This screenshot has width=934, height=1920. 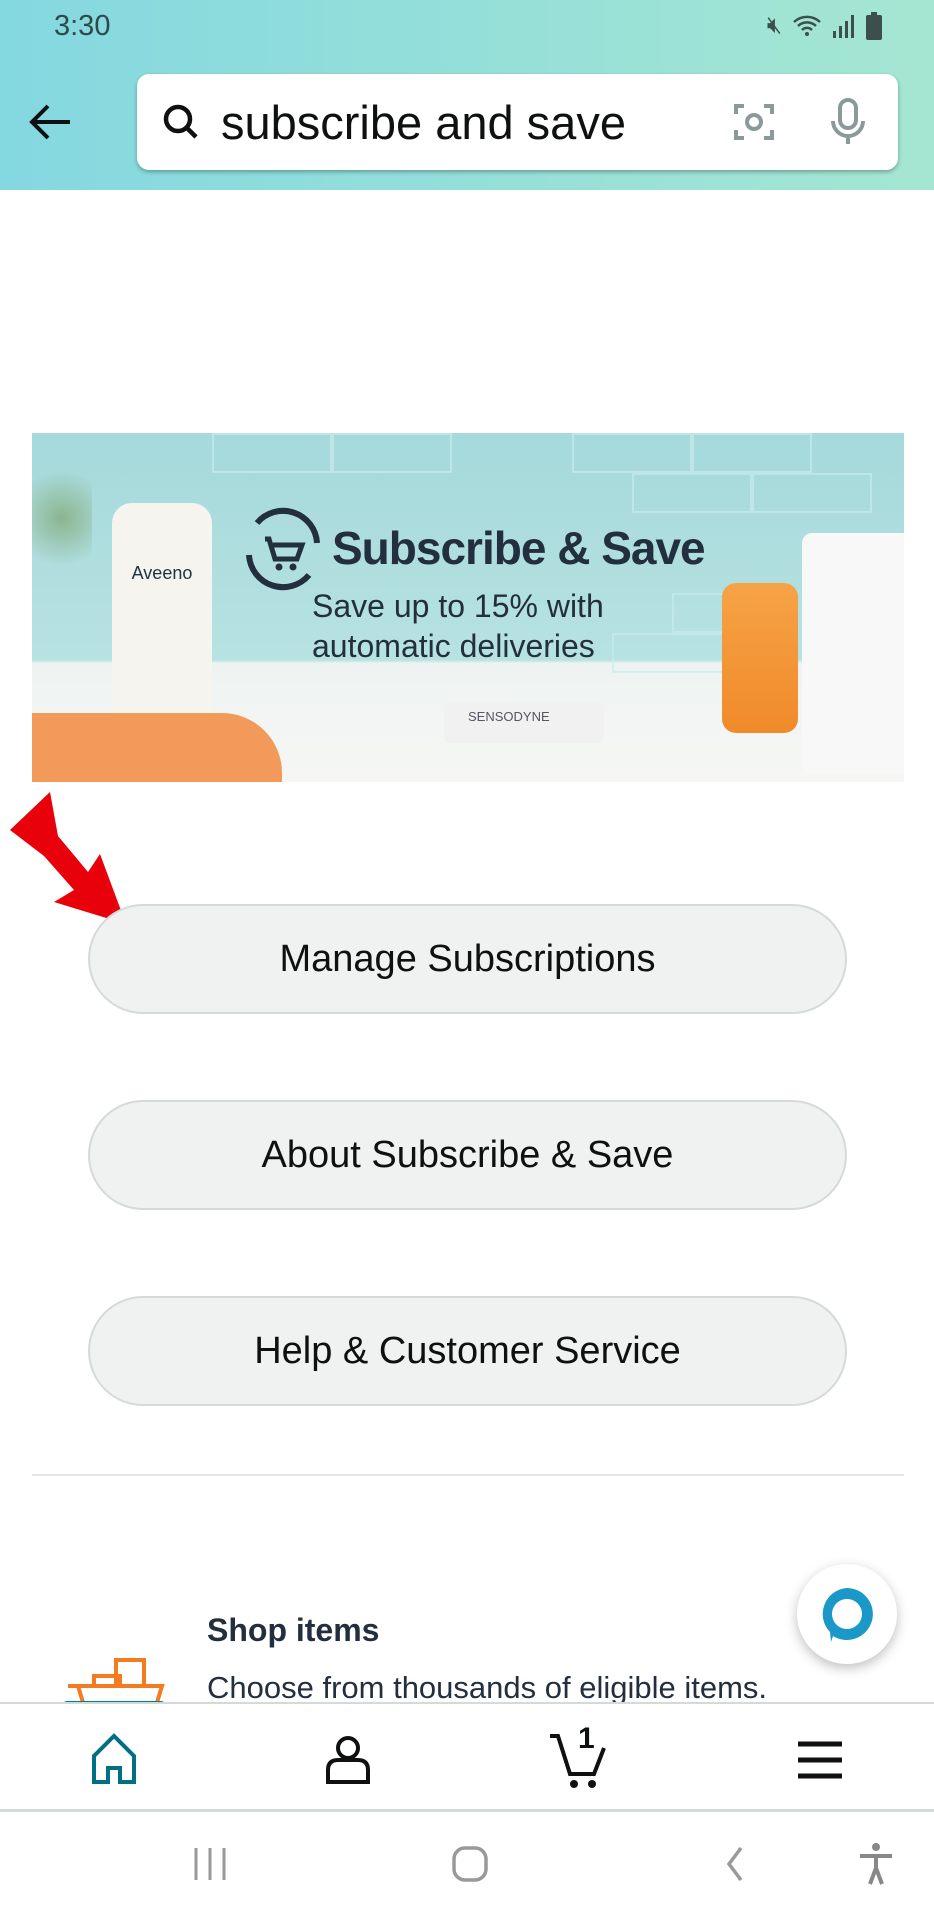 What do you see at coordinates (470, 1864) in the screenshot?
I see `home-system-icon` at bounding box center [470, 1864].